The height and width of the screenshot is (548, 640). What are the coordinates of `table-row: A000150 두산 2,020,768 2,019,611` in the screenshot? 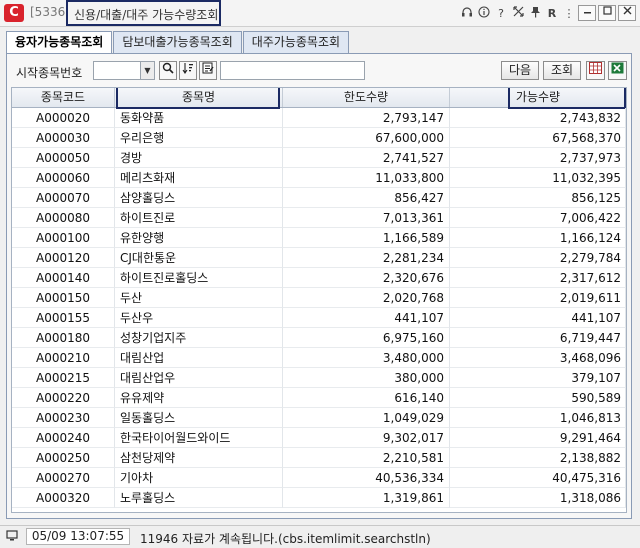 It's located at (319, 298).